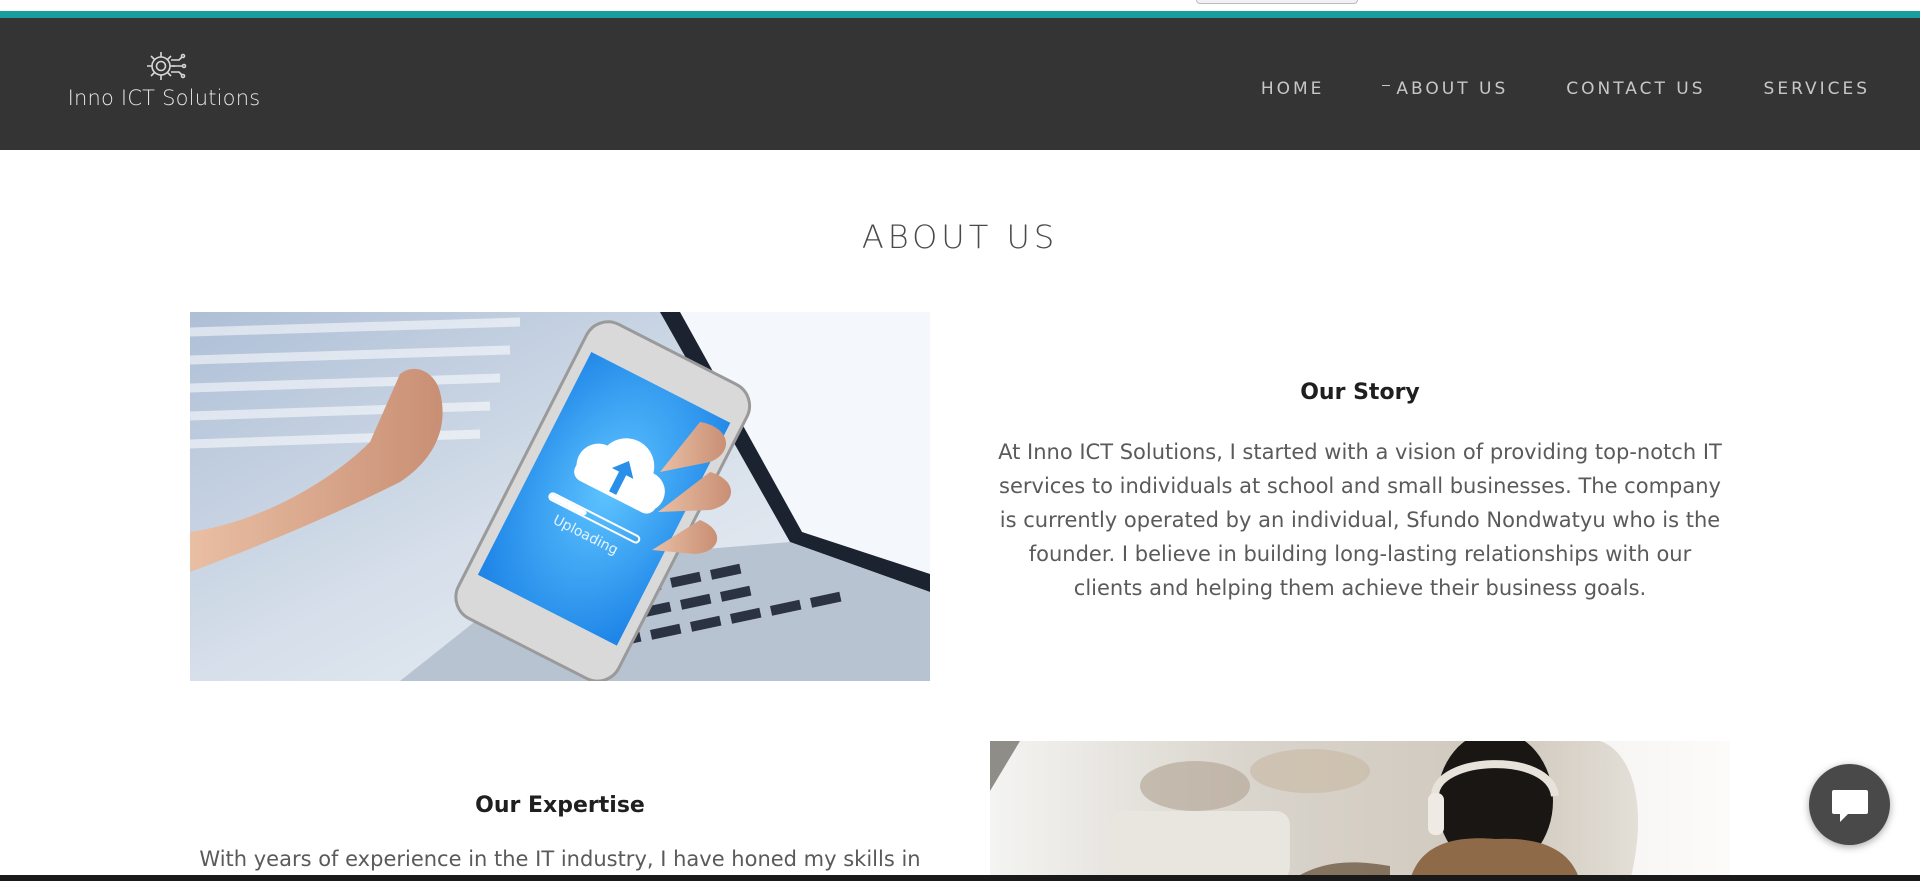  What do you see at coordinates (960, 878) in the screenshot?
I see `bottom-edge` at bounding box center [960, 878].